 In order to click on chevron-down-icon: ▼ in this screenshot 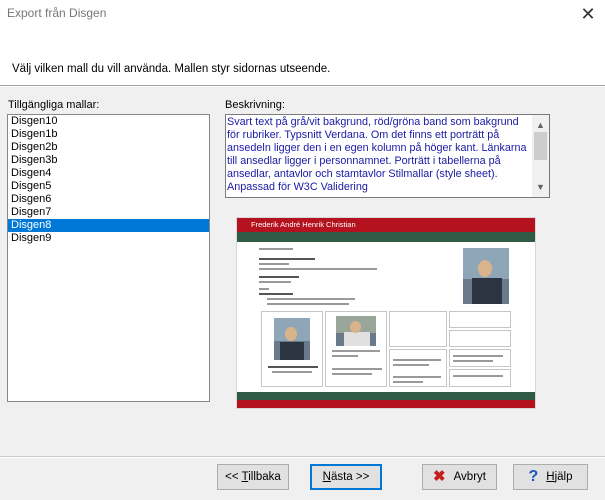, I will do `click(540, 187)`.